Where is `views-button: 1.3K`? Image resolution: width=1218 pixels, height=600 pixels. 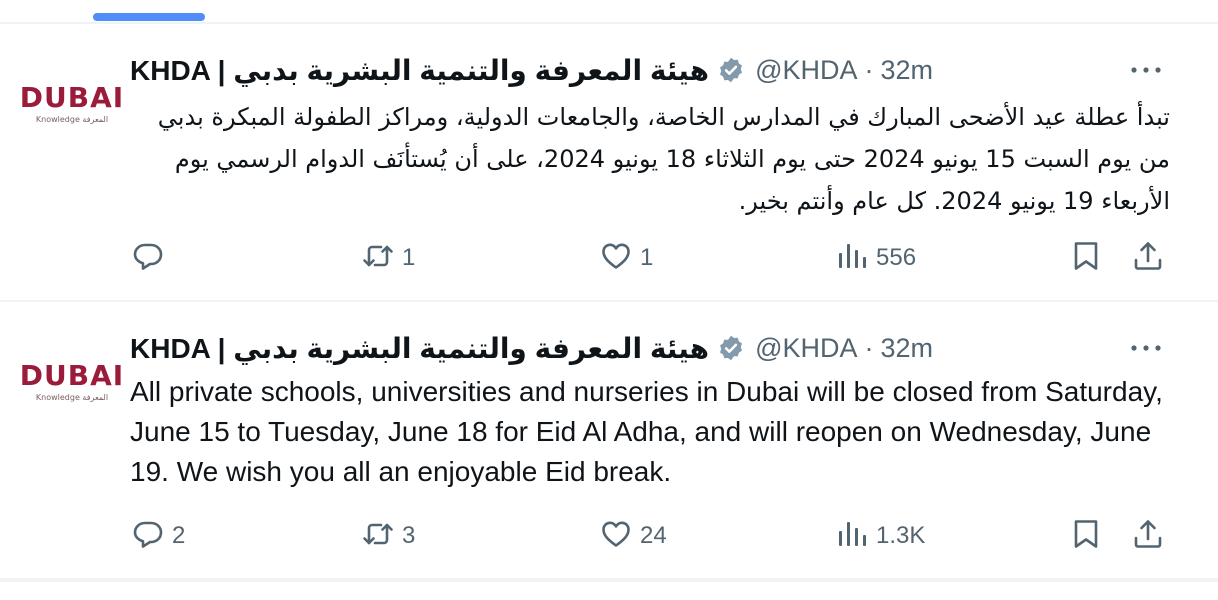 views-button: 1.3K is located at coordinates (880, 536).